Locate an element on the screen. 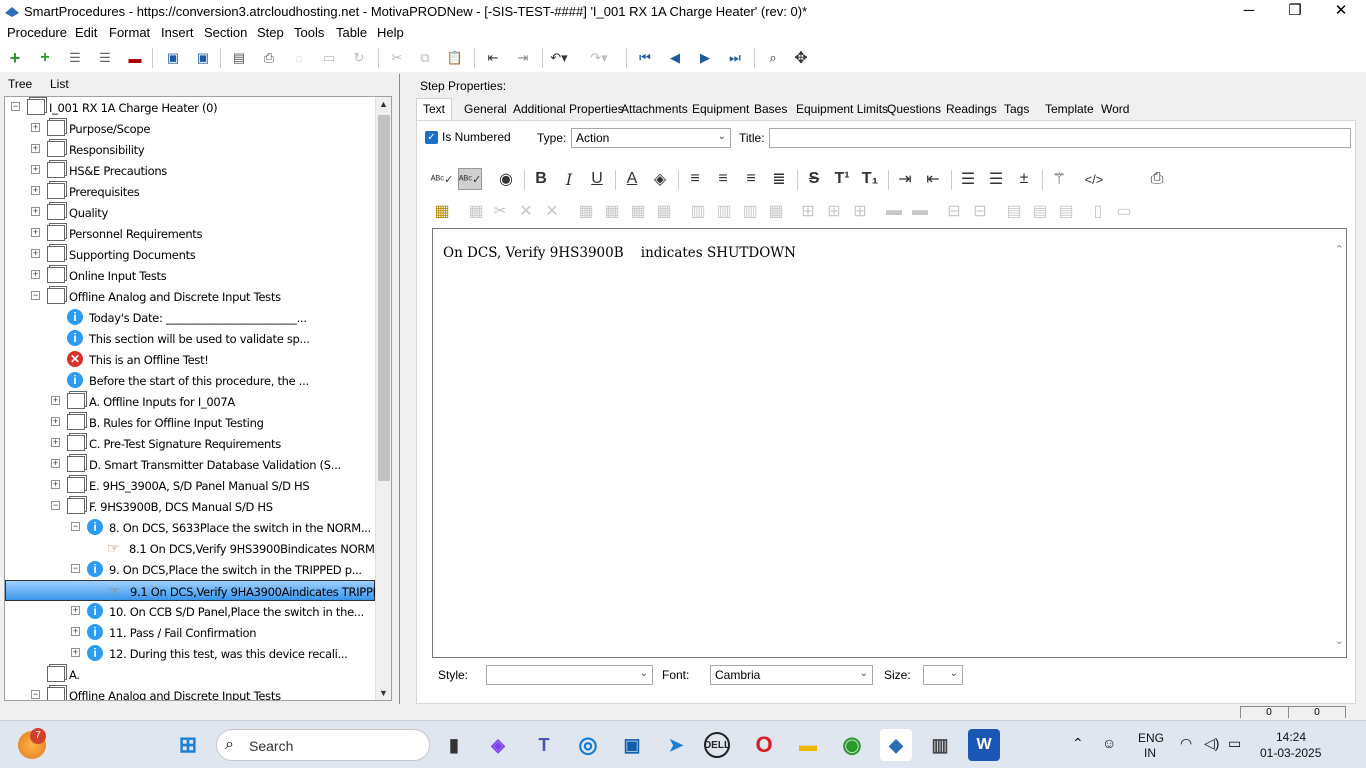  store-icon: ▣ is located at coordinates (632, 745).